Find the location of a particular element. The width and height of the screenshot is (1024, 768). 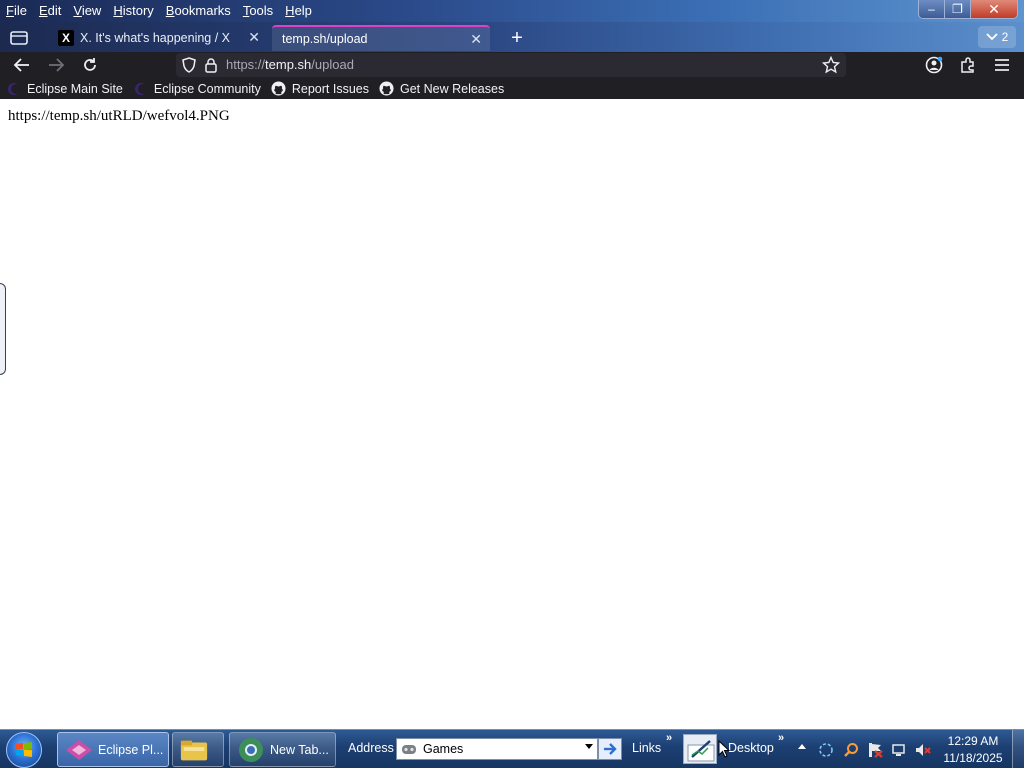

bookmark-eclipse-community: Eclipse Community is located at coordinates (197, 89).